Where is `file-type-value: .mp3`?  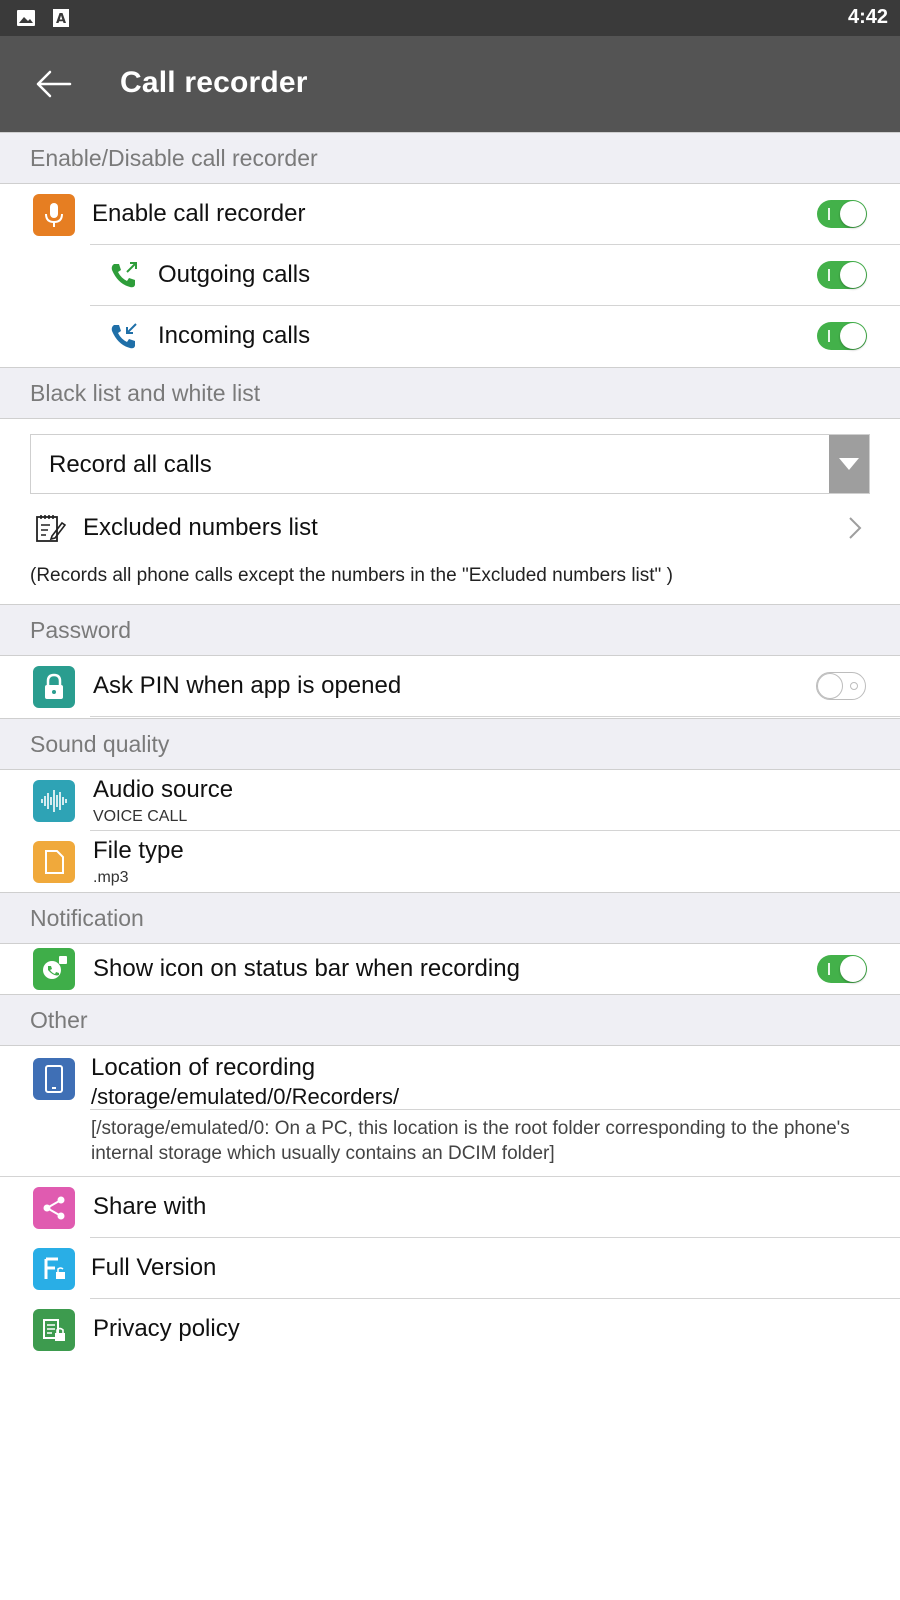 file-type-value: .mp3 is located at coordinates (111, 877).